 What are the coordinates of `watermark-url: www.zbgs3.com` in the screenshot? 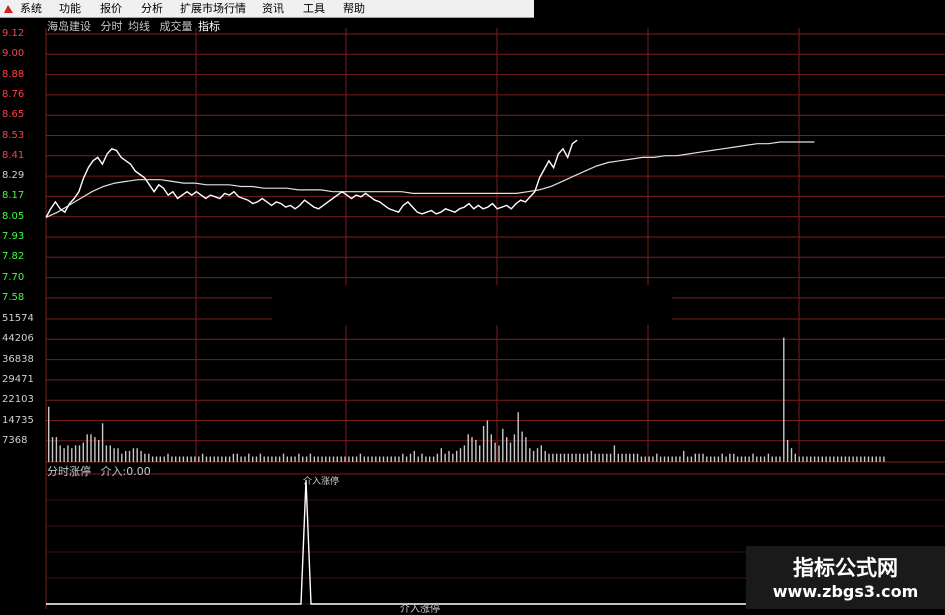 It's located at (845, 591).